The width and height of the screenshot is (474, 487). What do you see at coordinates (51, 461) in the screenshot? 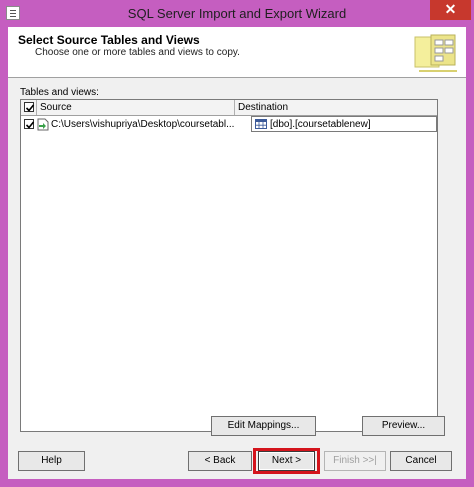
I see `help-button: Help` at bounding box center [51, 461].